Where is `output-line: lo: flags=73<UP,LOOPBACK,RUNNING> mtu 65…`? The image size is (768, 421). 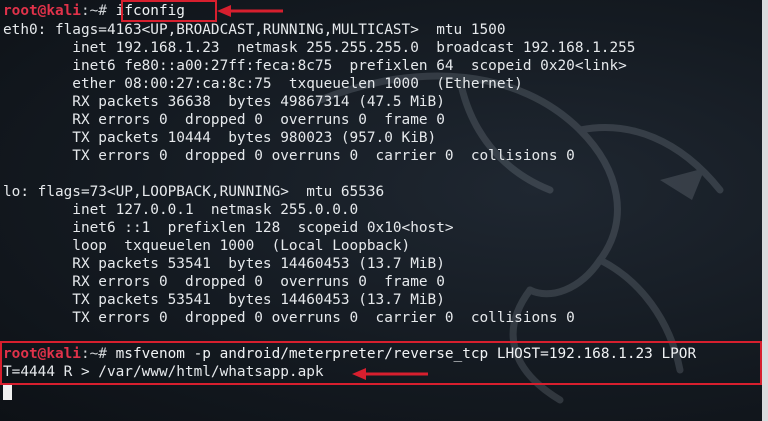
output-line: lo: flags=73<UP,LOOPBACK,RUNNING> mtu 65… is located at coordinates (194, 192).